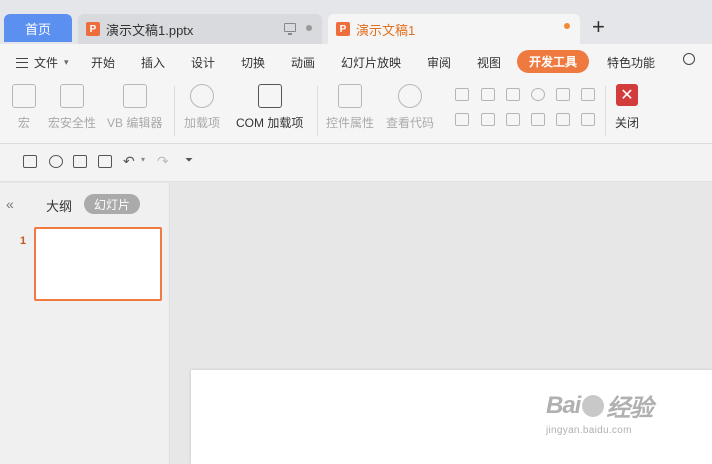 The image size is (712, 464). I want to click on macro-button: 宏, so click(24, 107).